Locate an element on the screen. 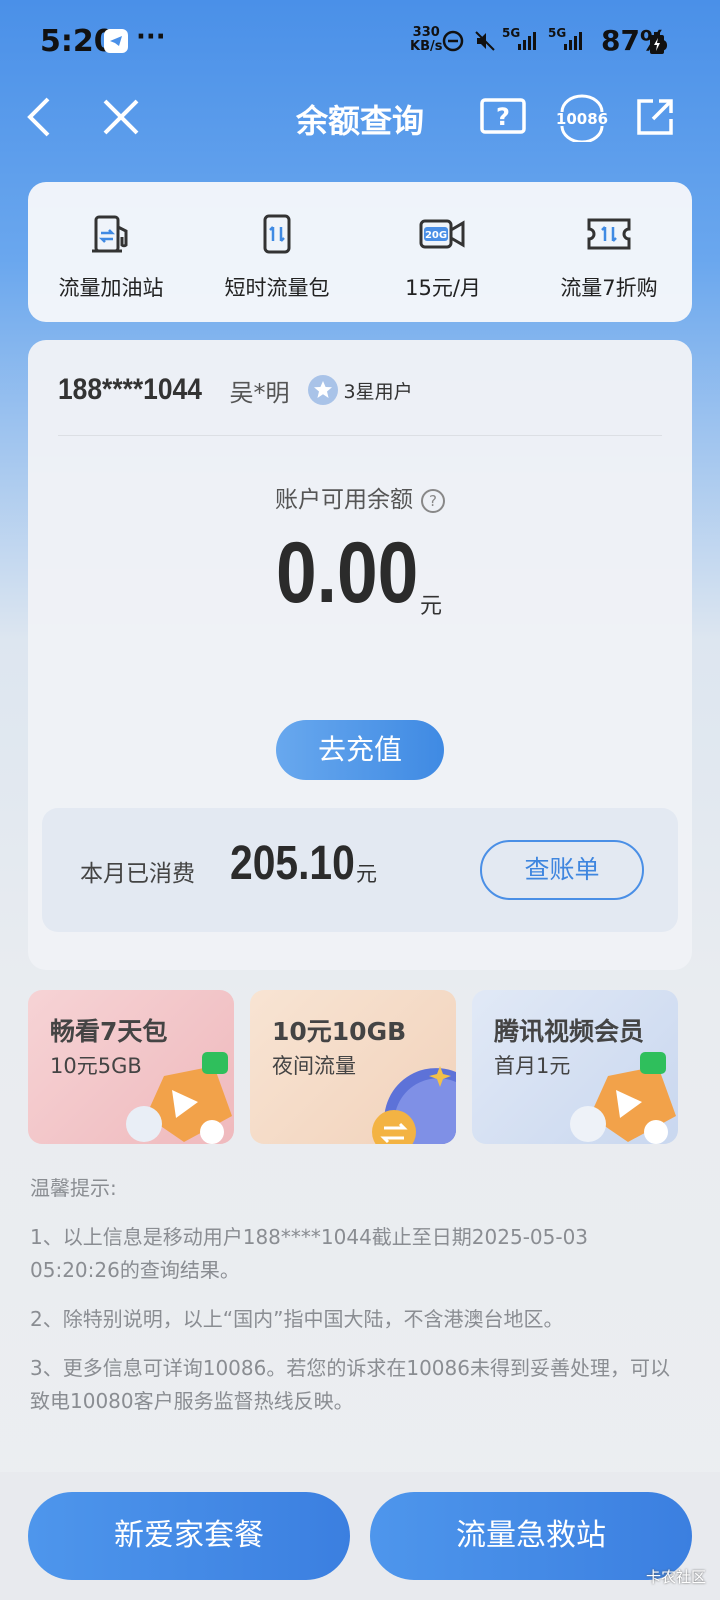  monthly-spend-box: 本月已消费 205.10 元 查账单 is located at coordinates (360, 870).